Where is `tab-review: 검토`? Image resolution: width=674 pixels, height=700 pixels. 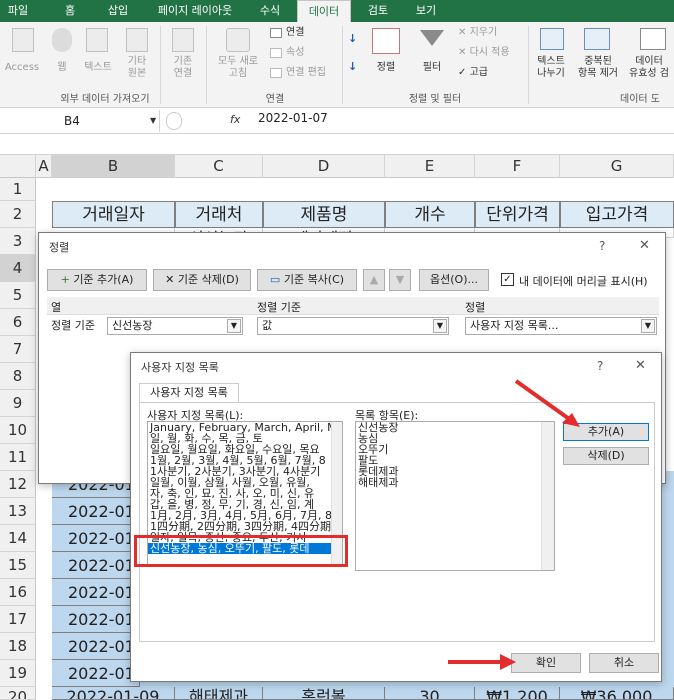
tab-review: 검토 is located at coordinates (378, 11).